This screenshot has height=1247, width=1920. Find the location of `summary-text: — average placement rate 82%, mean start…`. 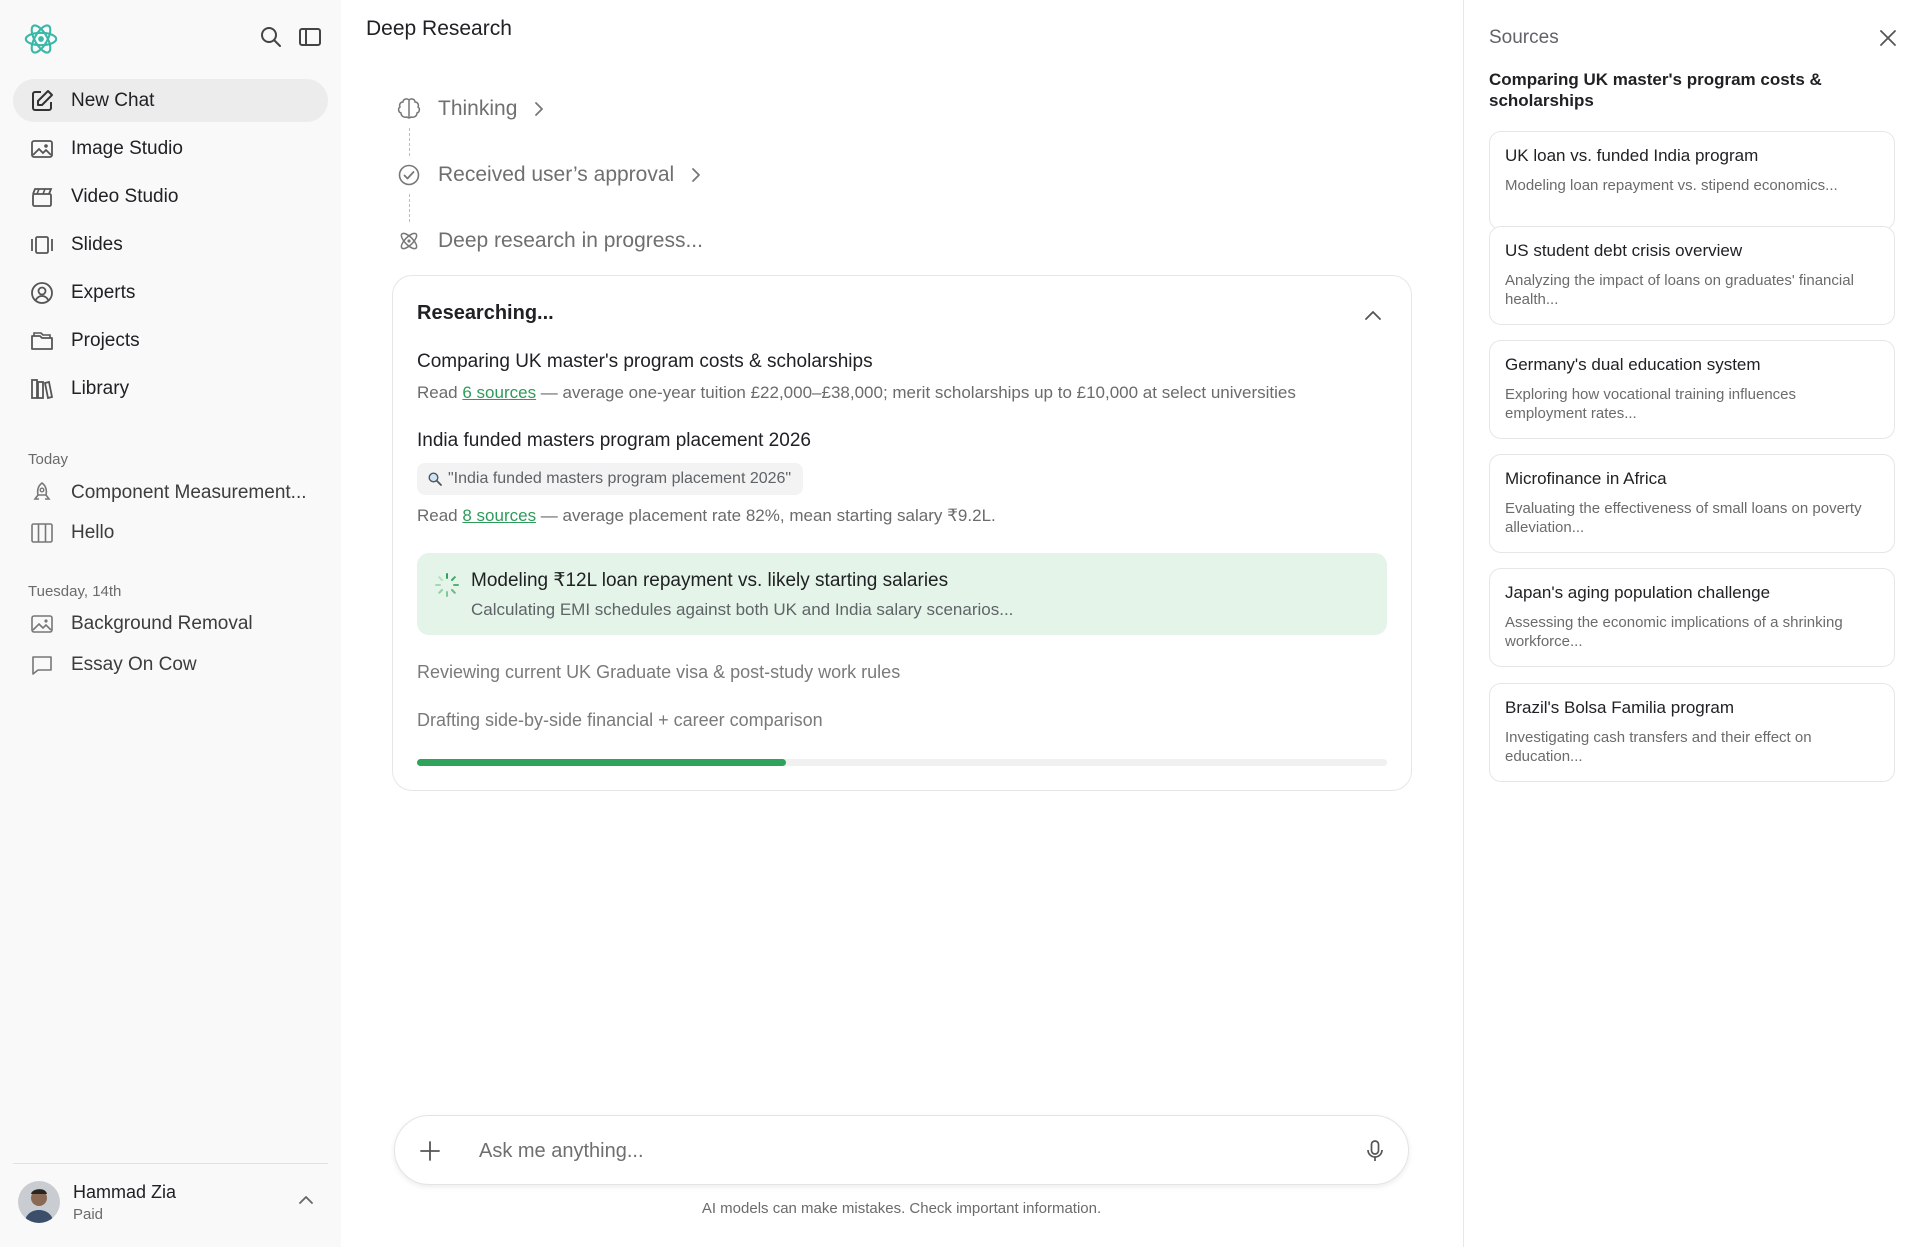

summary-text: — average placement rate 82%, mean start… is located at coordinates (766, 515).